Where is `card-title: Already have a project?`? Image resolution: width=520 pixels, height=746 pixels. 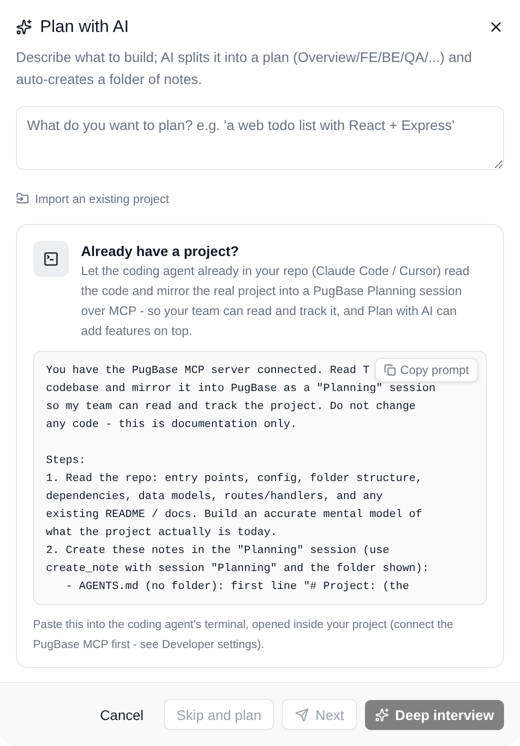
card-title: Already have a project? is located at coordinates (160, 251).